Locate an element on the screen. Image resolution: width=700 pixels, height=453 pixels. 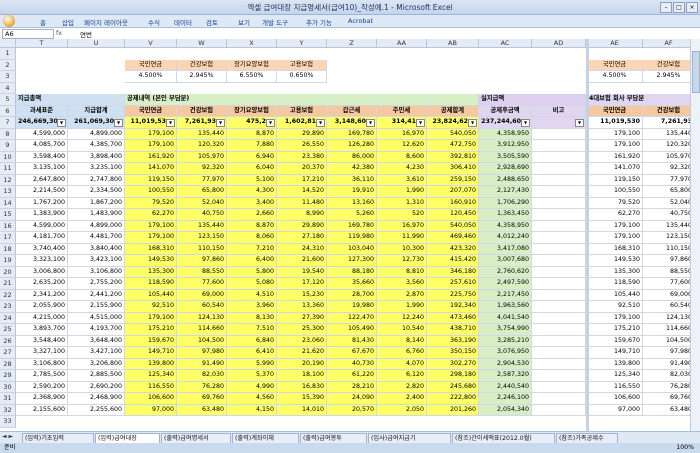
ribbon-tab: Acrobat is located at coordinates (360, 21).